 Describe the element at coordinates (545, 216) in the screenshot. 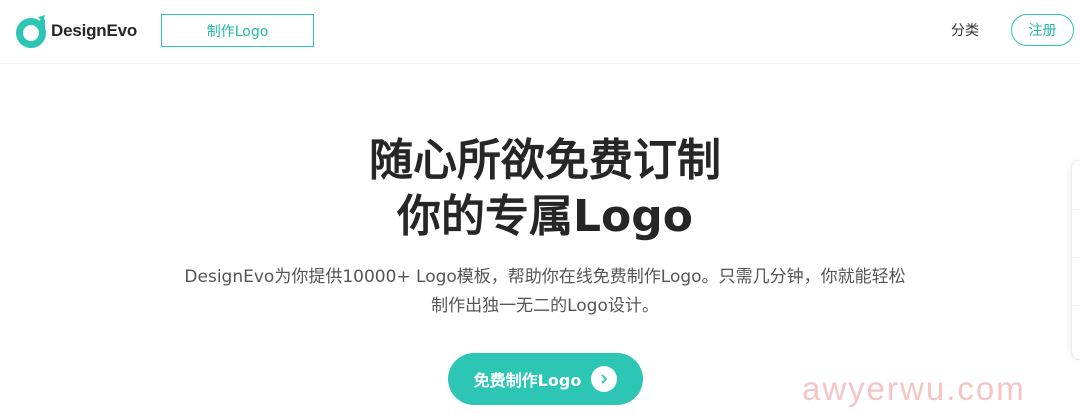

I see `hero-title-line-2: 你的专属Logo` at that location.